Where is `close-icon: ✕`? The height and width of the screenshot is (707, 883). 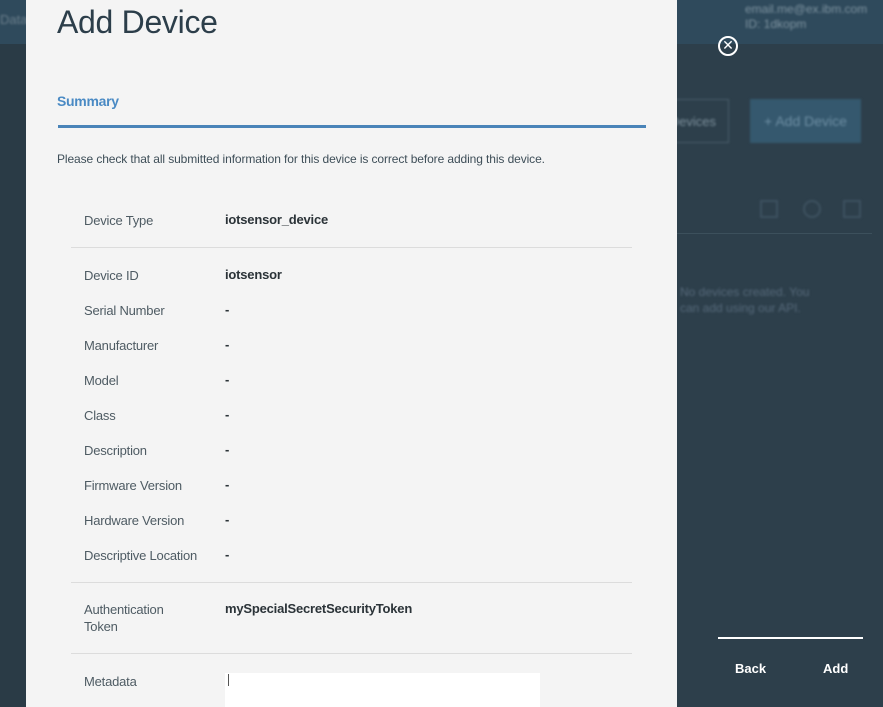
close-icon: ✕ is located at coordinates (728, 45).